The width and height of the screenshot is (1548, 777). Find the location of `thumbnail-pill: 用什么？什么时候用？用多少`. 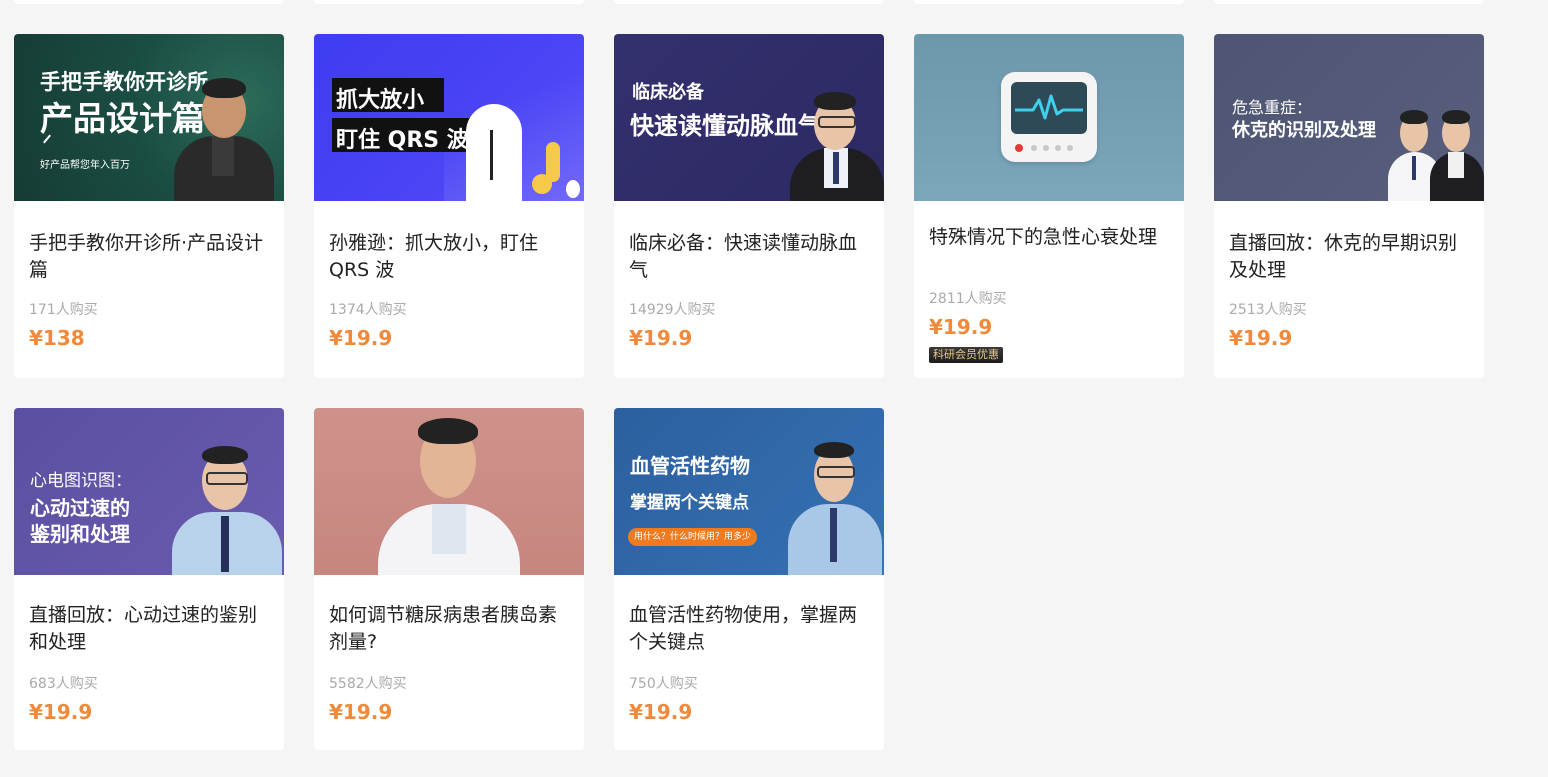

thumbnail-pill: 用什么？什么时候用？用多少 is located at coordinates (693, 537).